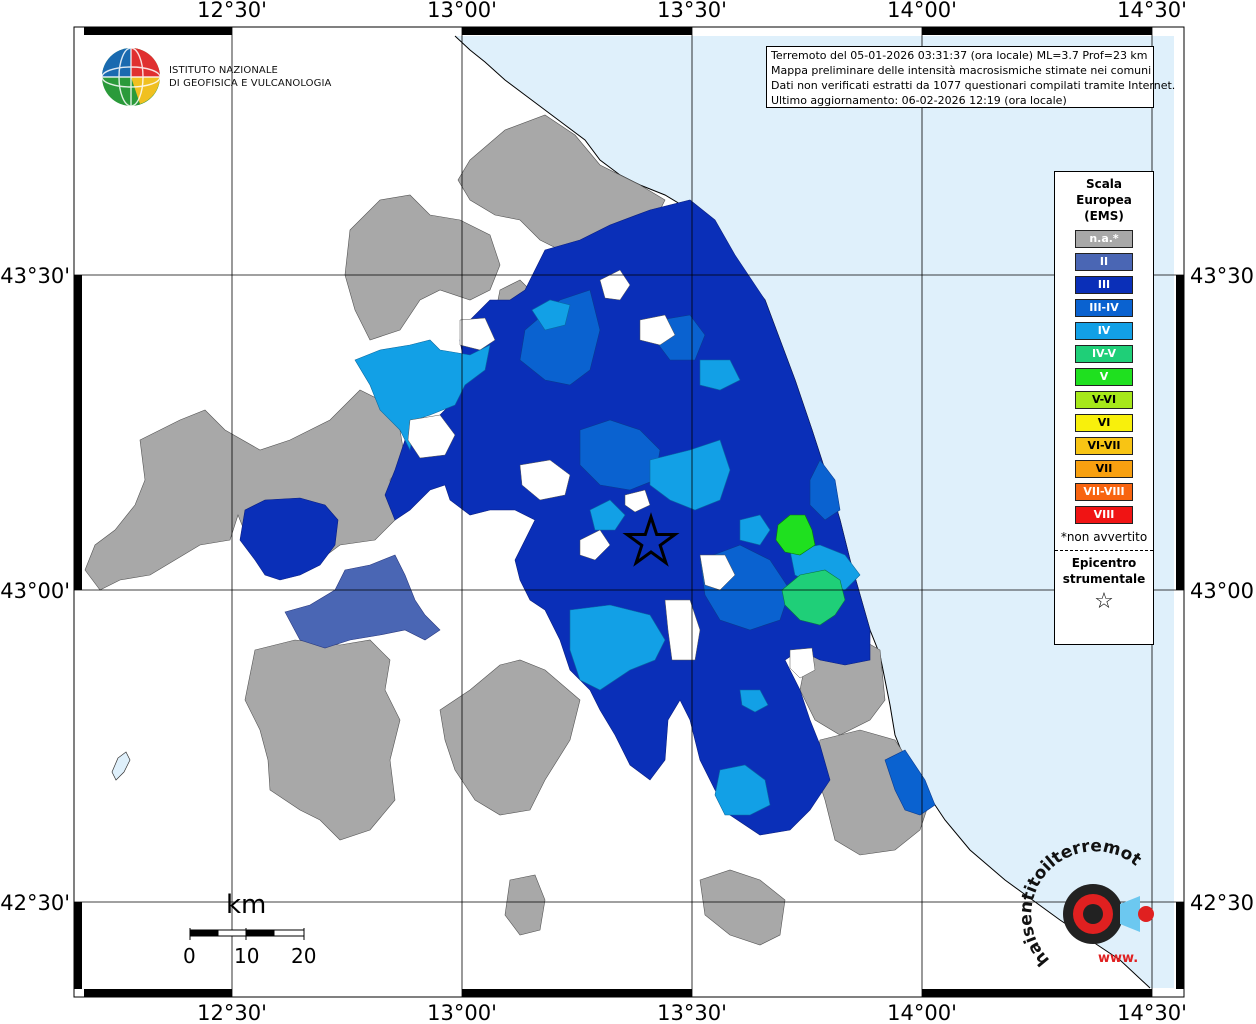 The height and width of the screenshot is (1024, 1256). I want to click on legend-swatch-0: n.a.*, so click(1104, 239).